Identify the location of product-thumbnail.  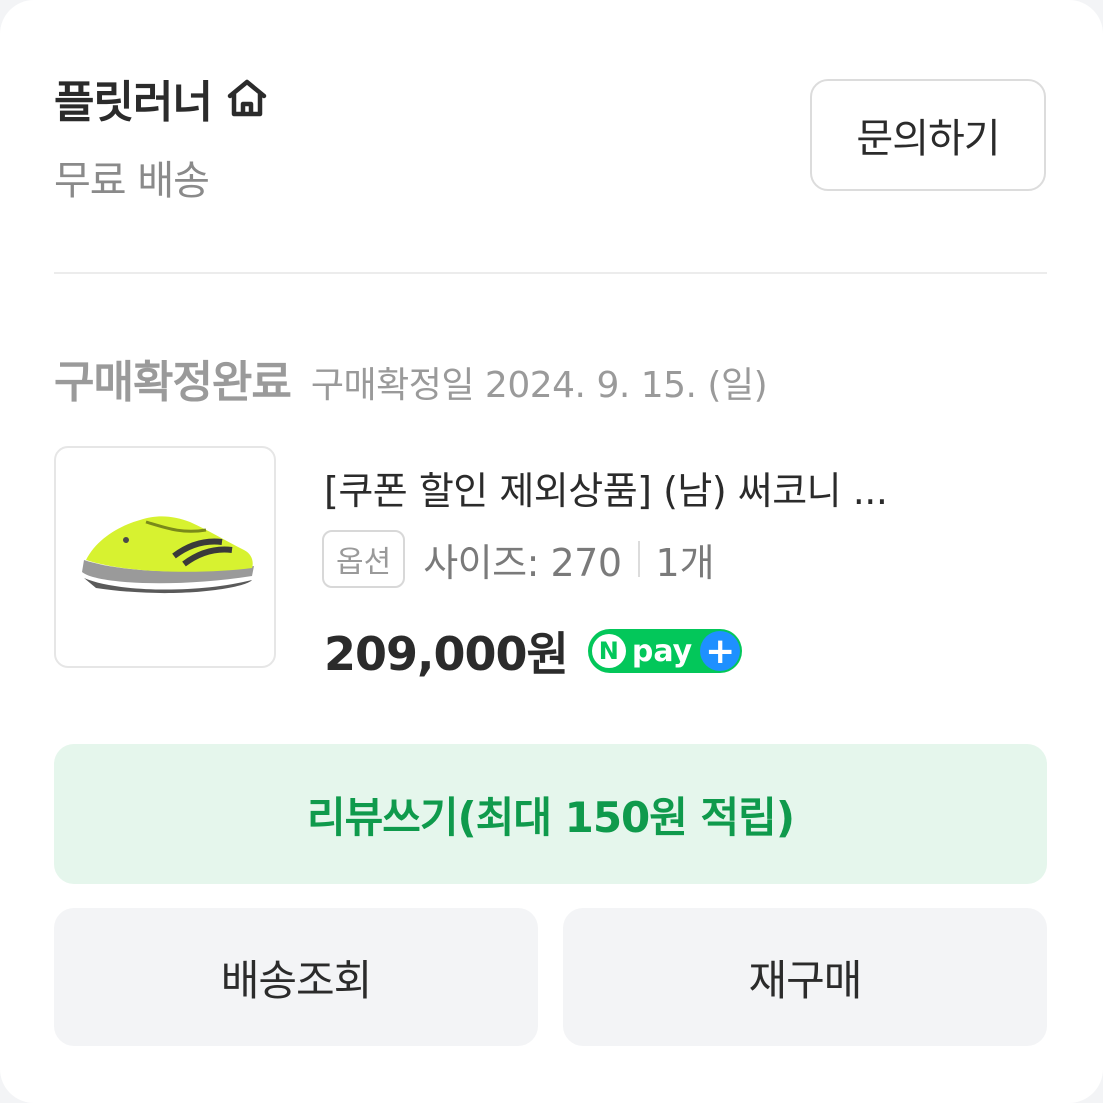
(165, 557).